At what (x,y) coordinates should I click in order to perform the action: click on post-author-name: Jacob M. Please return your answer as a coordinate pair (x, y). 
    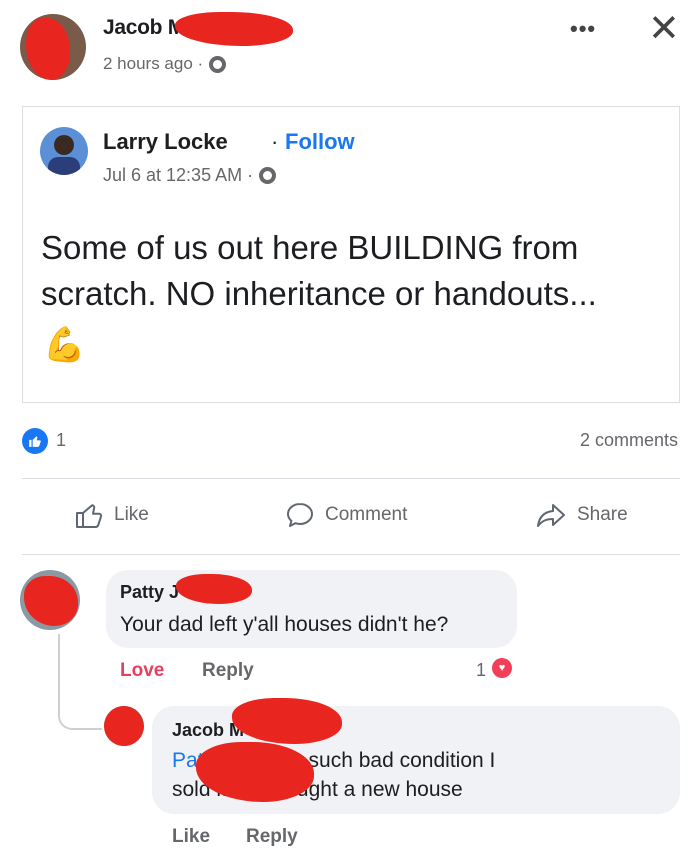
    Looking at the image, I should click on (144, 28).